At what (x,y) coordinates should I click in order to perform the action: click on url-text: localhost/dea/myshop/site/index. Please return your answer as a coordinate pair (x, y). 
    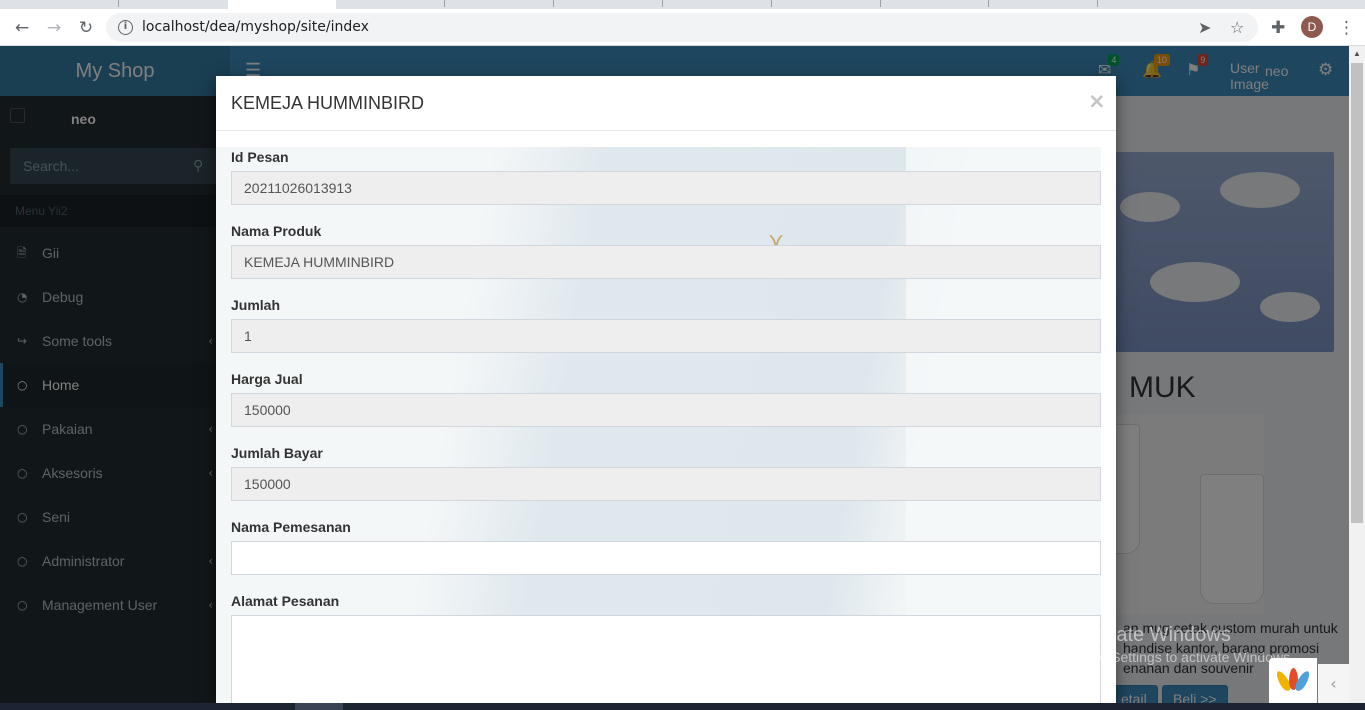
    Looking at the image, I should click on (255, 27).